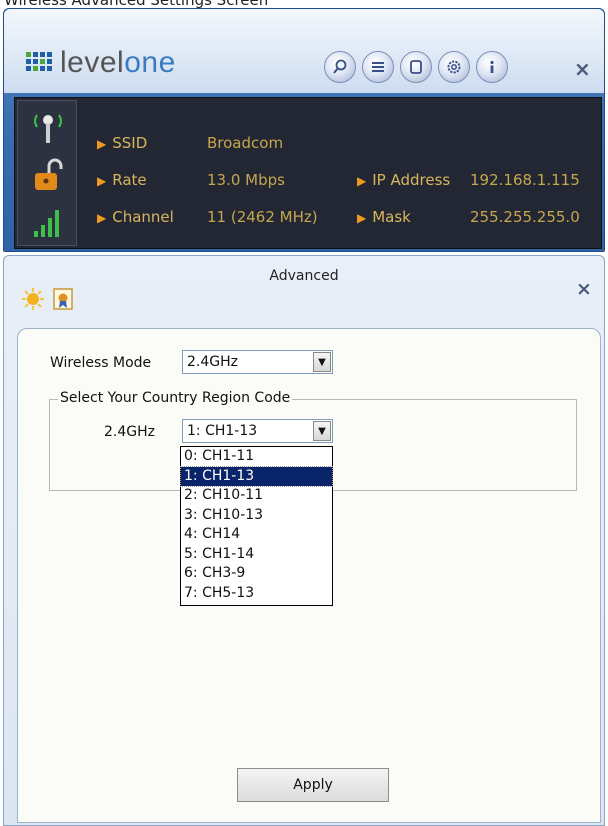 The image size is (608, 826). I want to click on logo-mark-icon, so click(39, 63).